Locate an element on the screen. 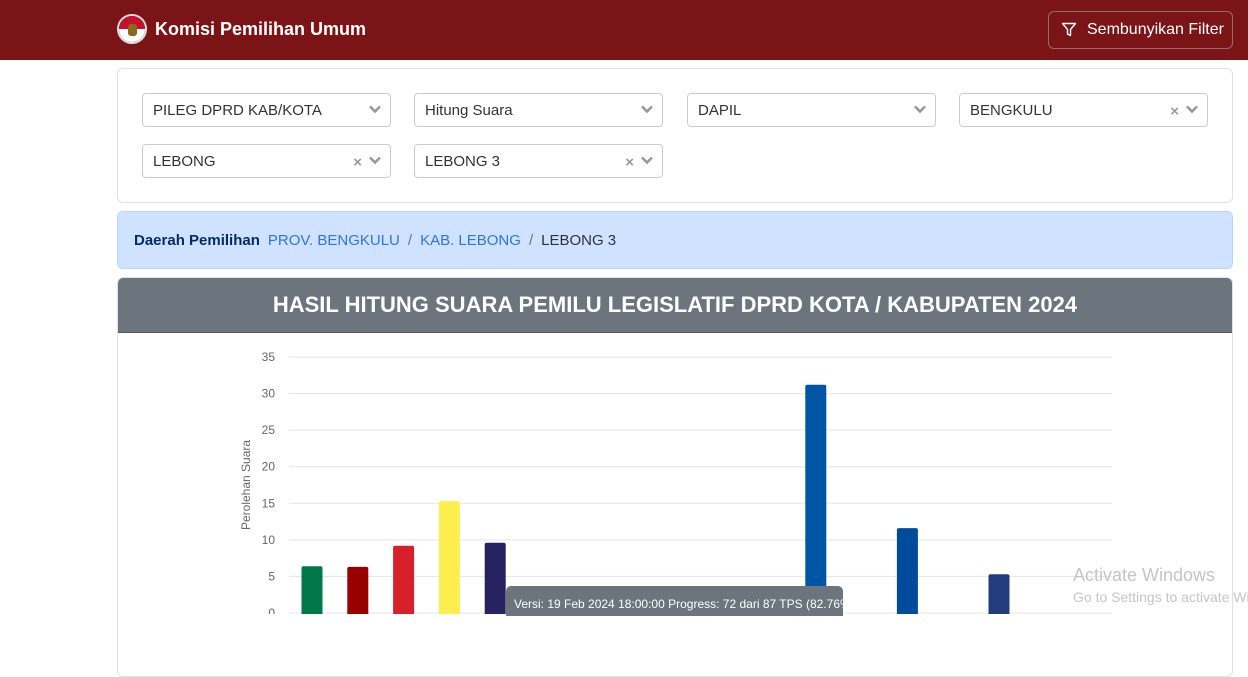 The width and height of the screenshot is (1248, 677). select-value: PILEG DPRD KAB/KOTA is located at coordinates (237, 110).